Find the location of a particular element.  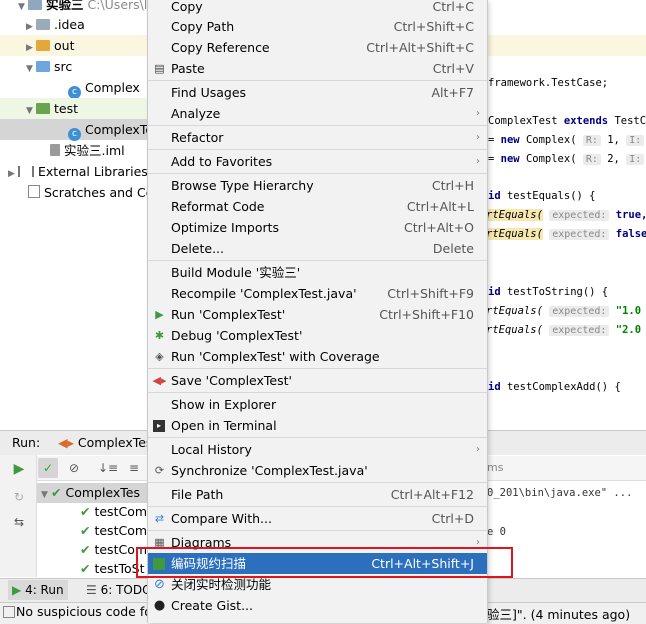

menu-delete: Delete... Delete is located at coordinates (317, 248).